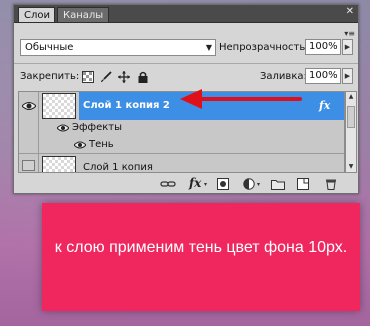  What do you see at coordinates (118, 167) in the screenshot?
I see `layer-name: Слой 1 копия` at bounding box center [118, 167].